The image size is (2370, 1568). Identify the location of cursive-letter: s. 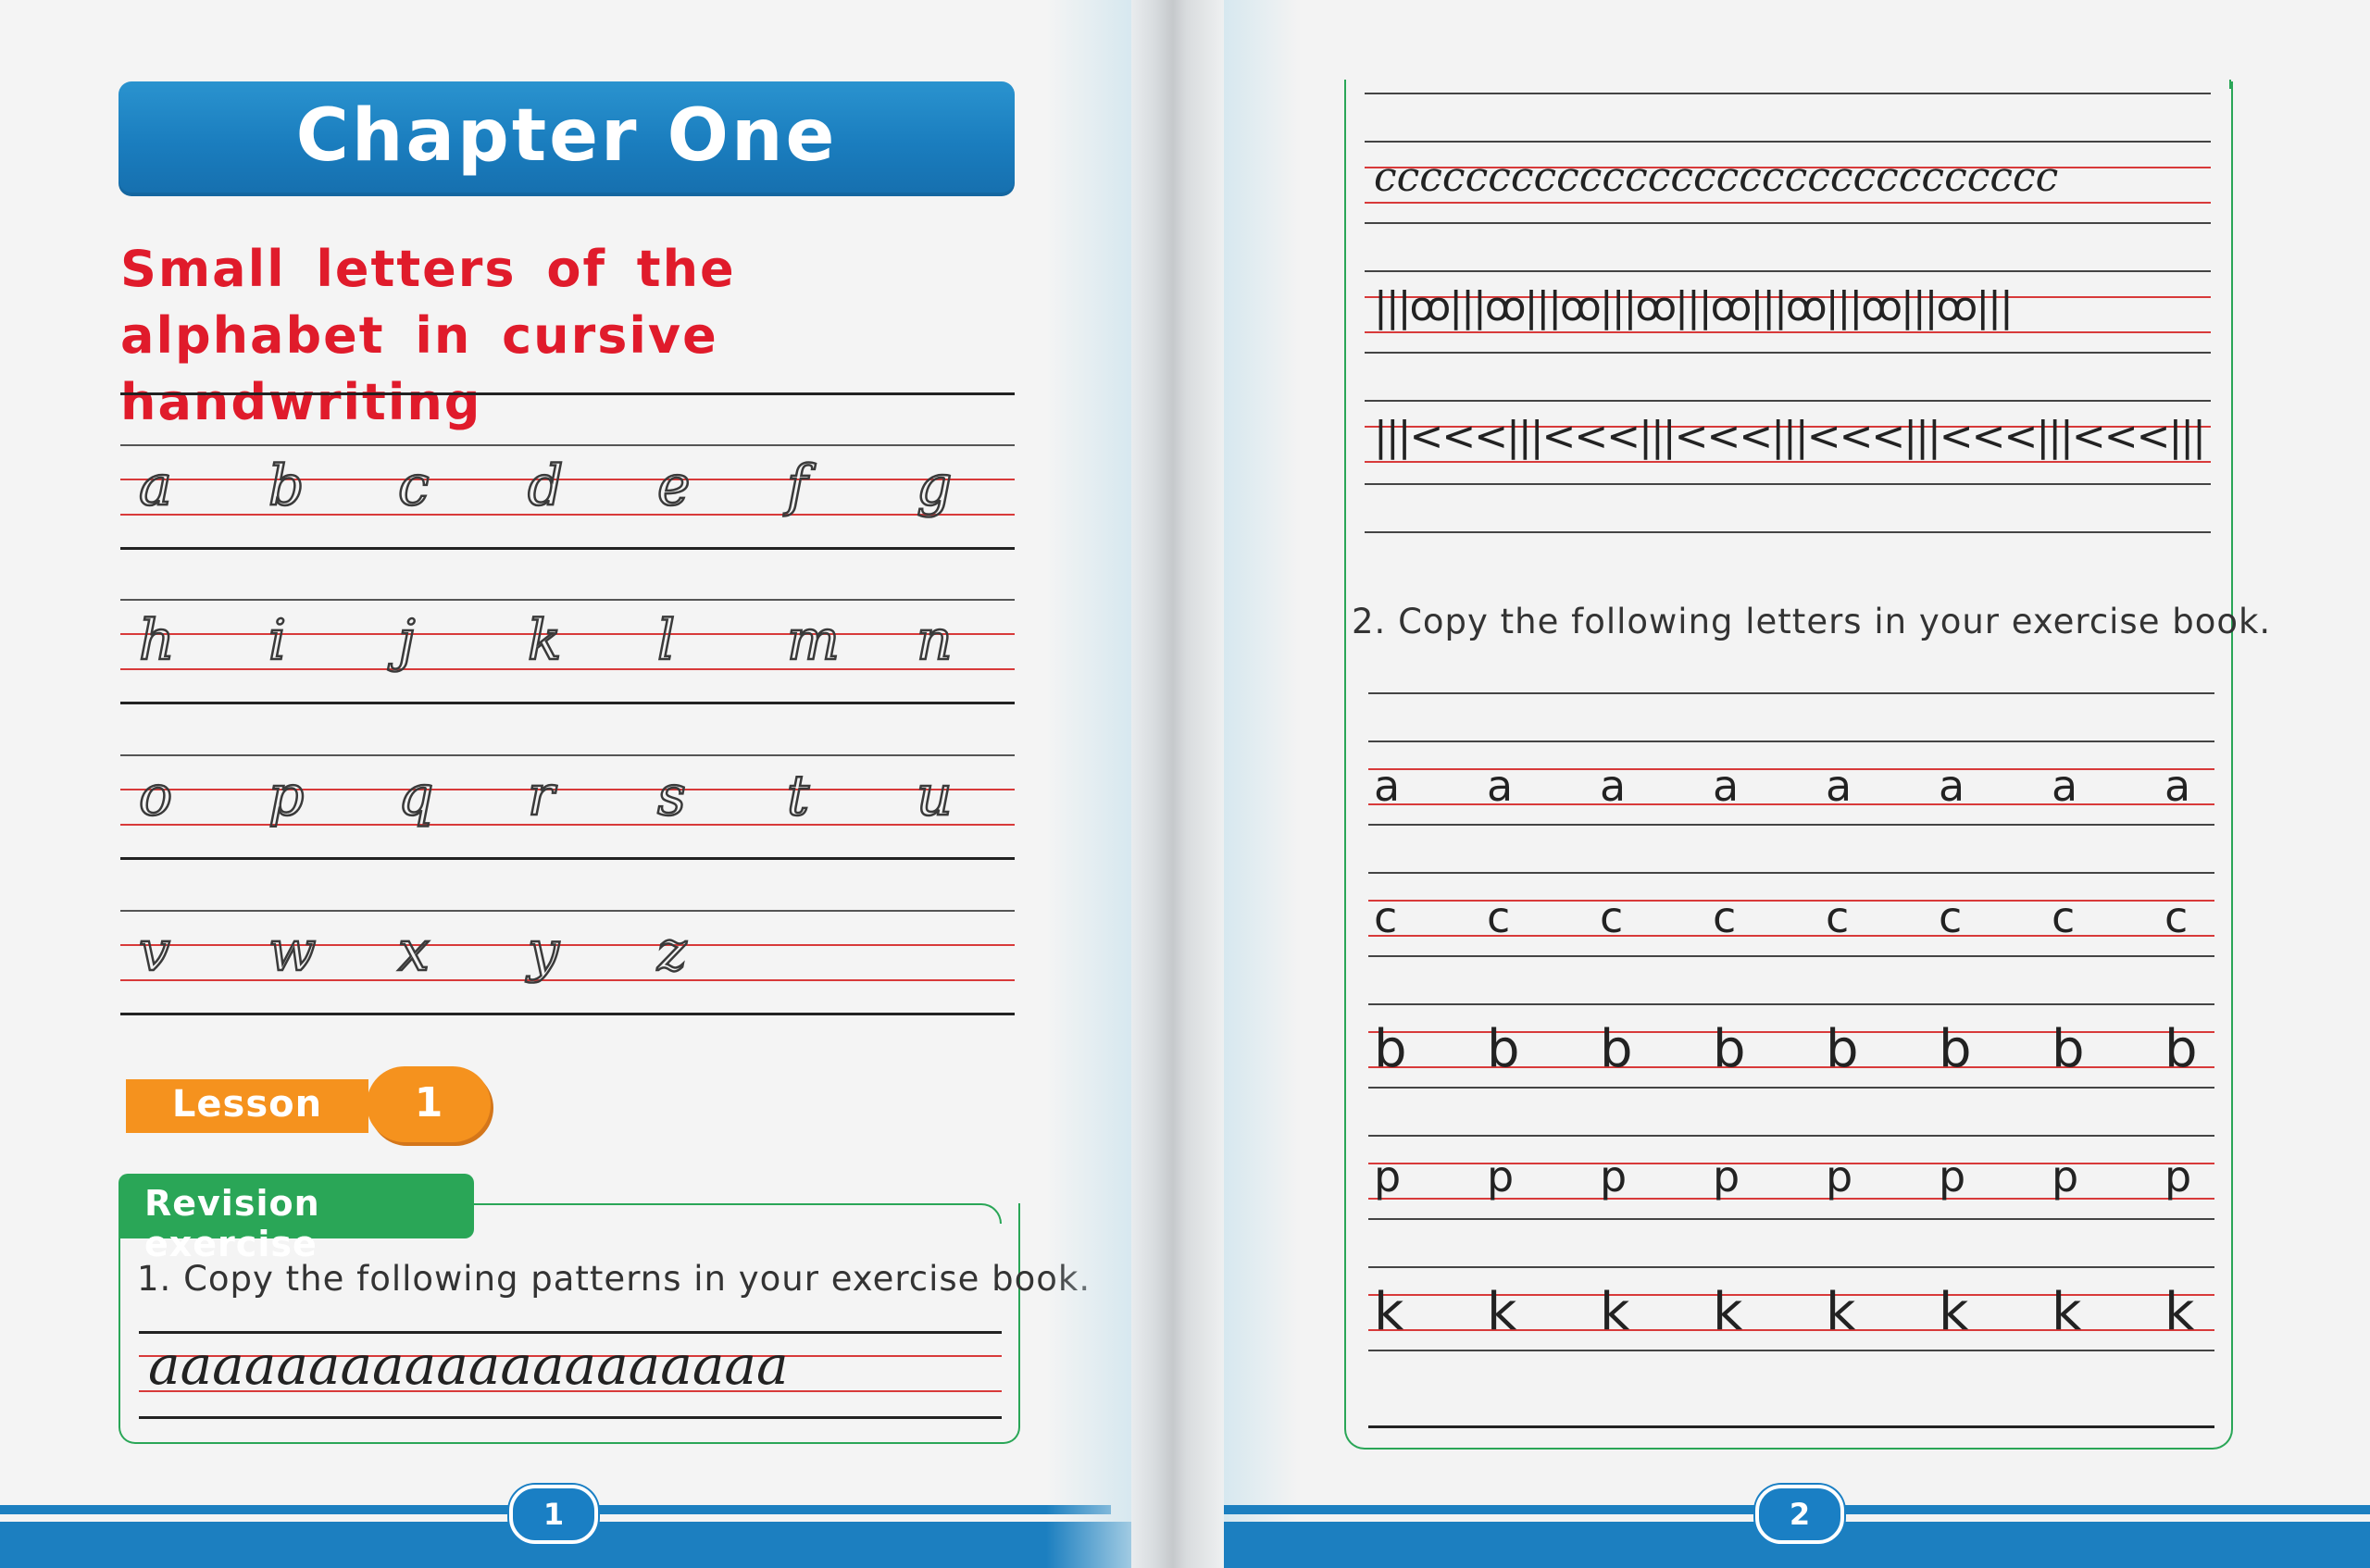
(671, 796).